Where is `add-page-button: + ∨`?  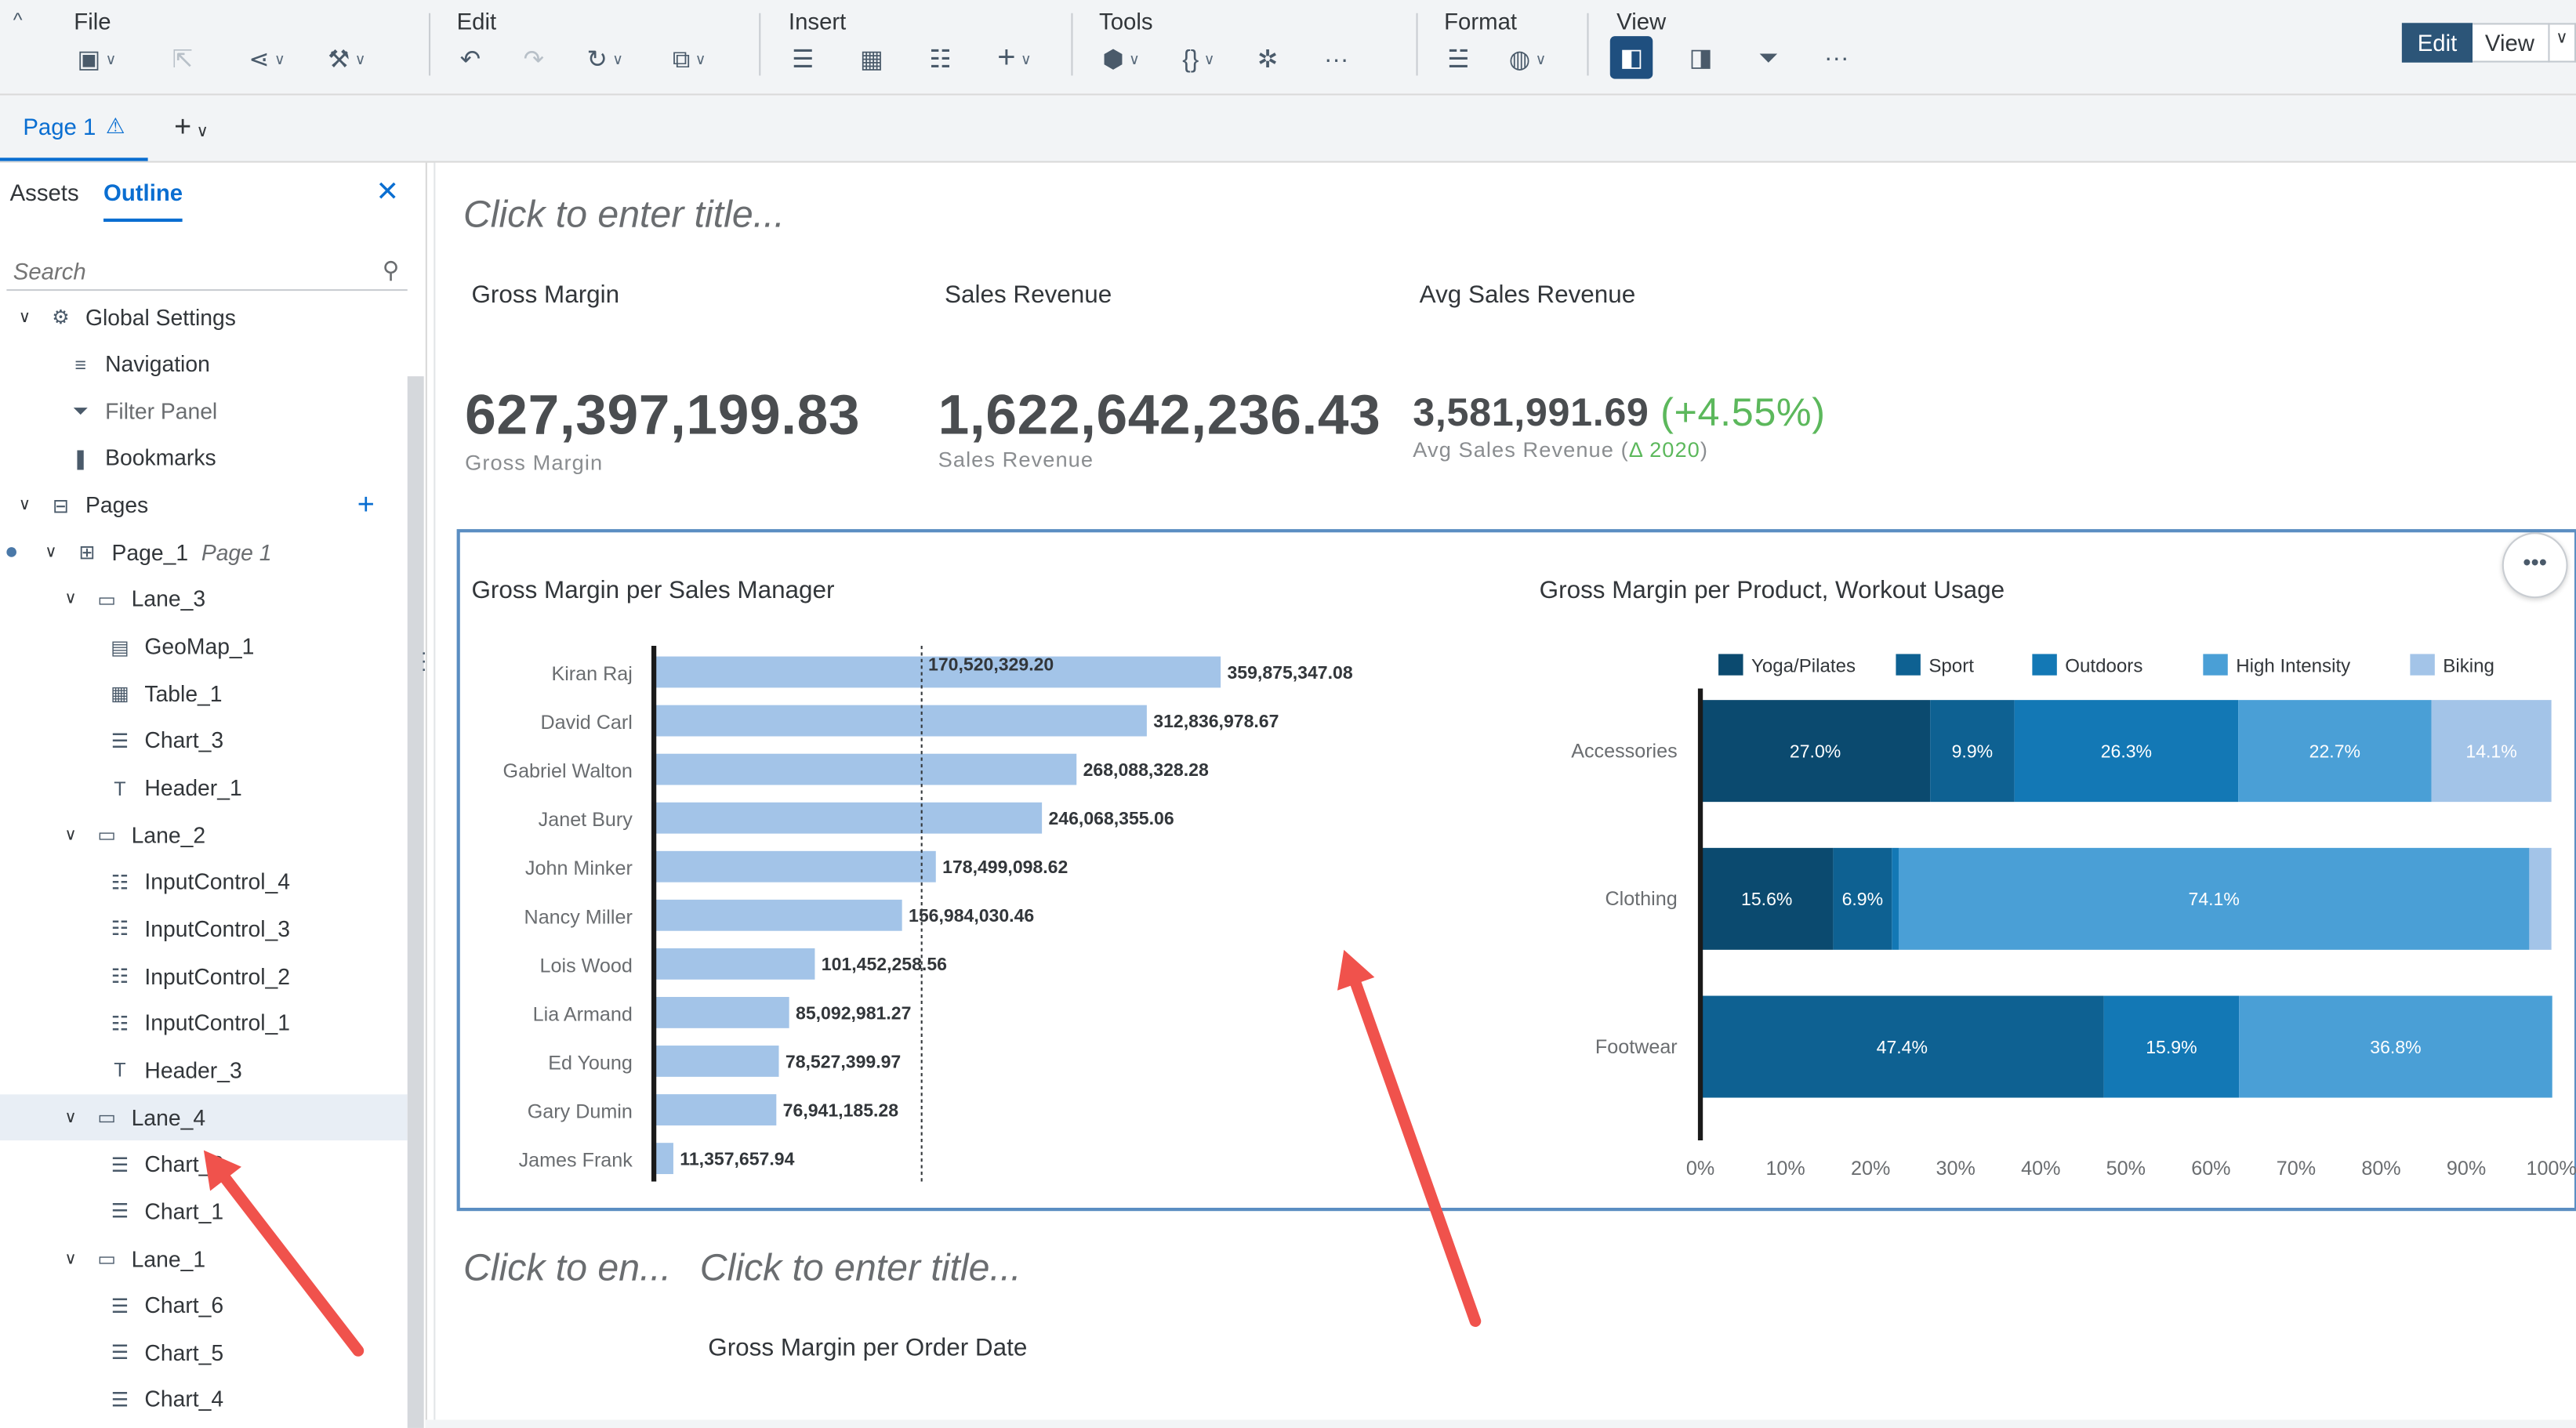 add-page-button: + ∨ is located at coordinates (192, 127).